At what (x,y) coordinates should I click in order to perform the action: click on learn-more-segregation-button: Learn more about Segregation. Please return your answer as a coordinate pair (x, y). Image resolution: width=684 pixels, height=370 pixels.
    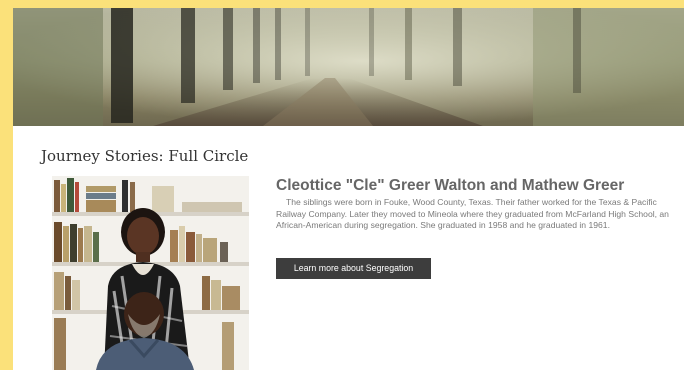
    Looking at the image, I should click on (353, 268).